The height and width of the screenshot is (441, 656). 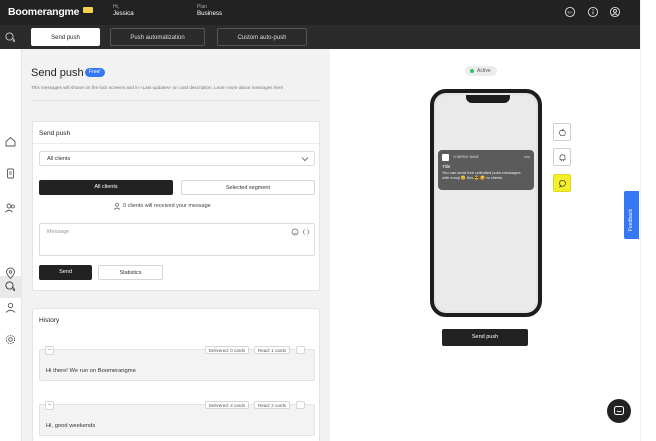 What do you see at coordinates (527, 157) in the screenshot?
I see `notification-time: now` at bounding box center [527, 157].